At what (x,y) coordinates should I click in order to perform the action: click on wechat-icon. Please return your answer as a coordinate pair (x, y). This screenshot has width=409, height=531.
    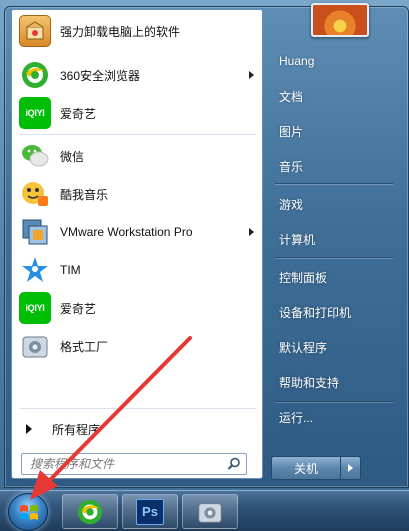
    Looking at the image, I should click on (35, 156).